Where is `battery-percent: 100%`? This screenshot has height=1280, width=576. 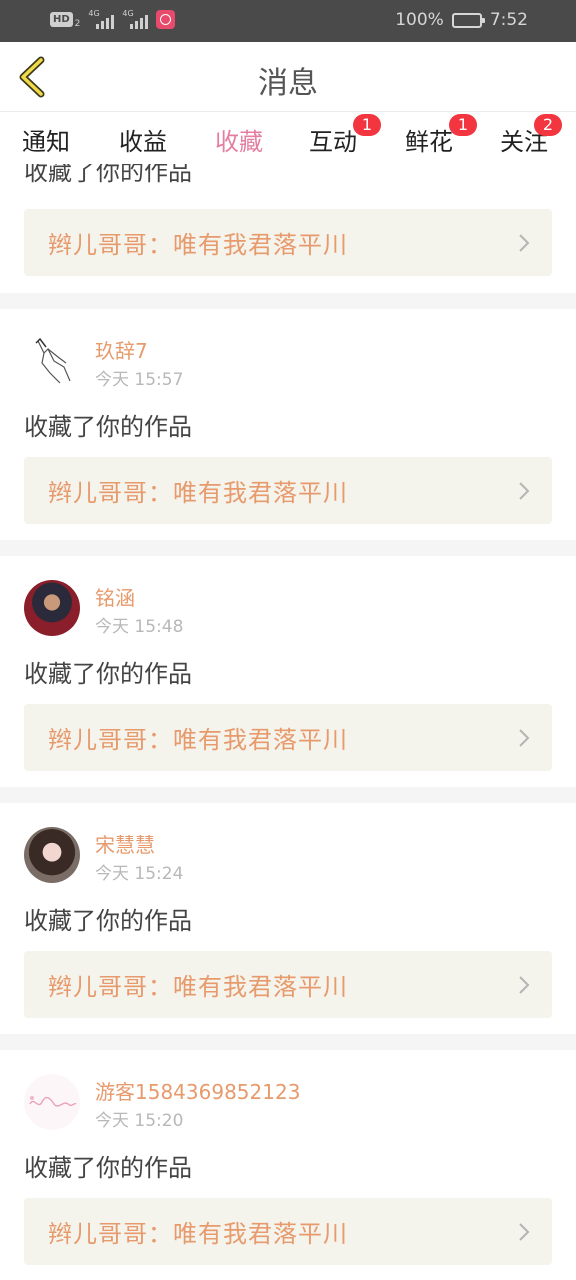 battery-percent: 100% is located at coordinates (419, 20).